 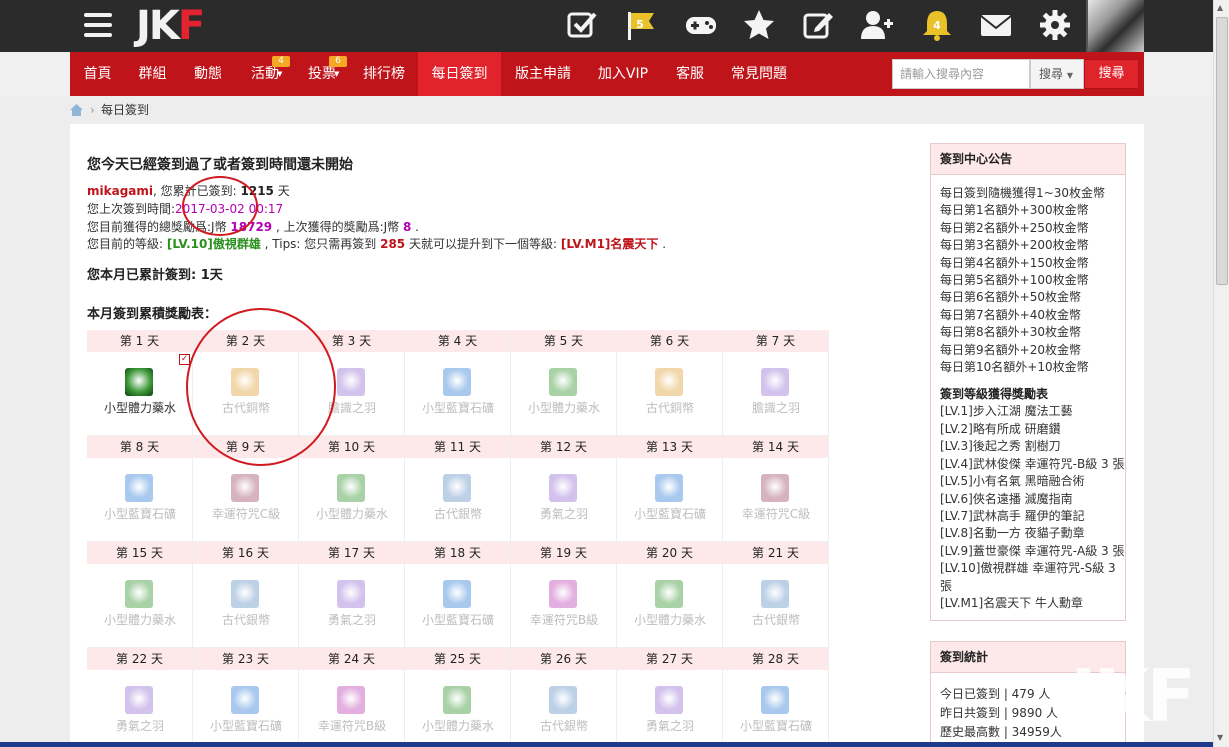 What do you see at coordinates (1220, 7) in the screenshot?
I see `scroll-up-icon: ▲` at bounding box center [1220, 7].